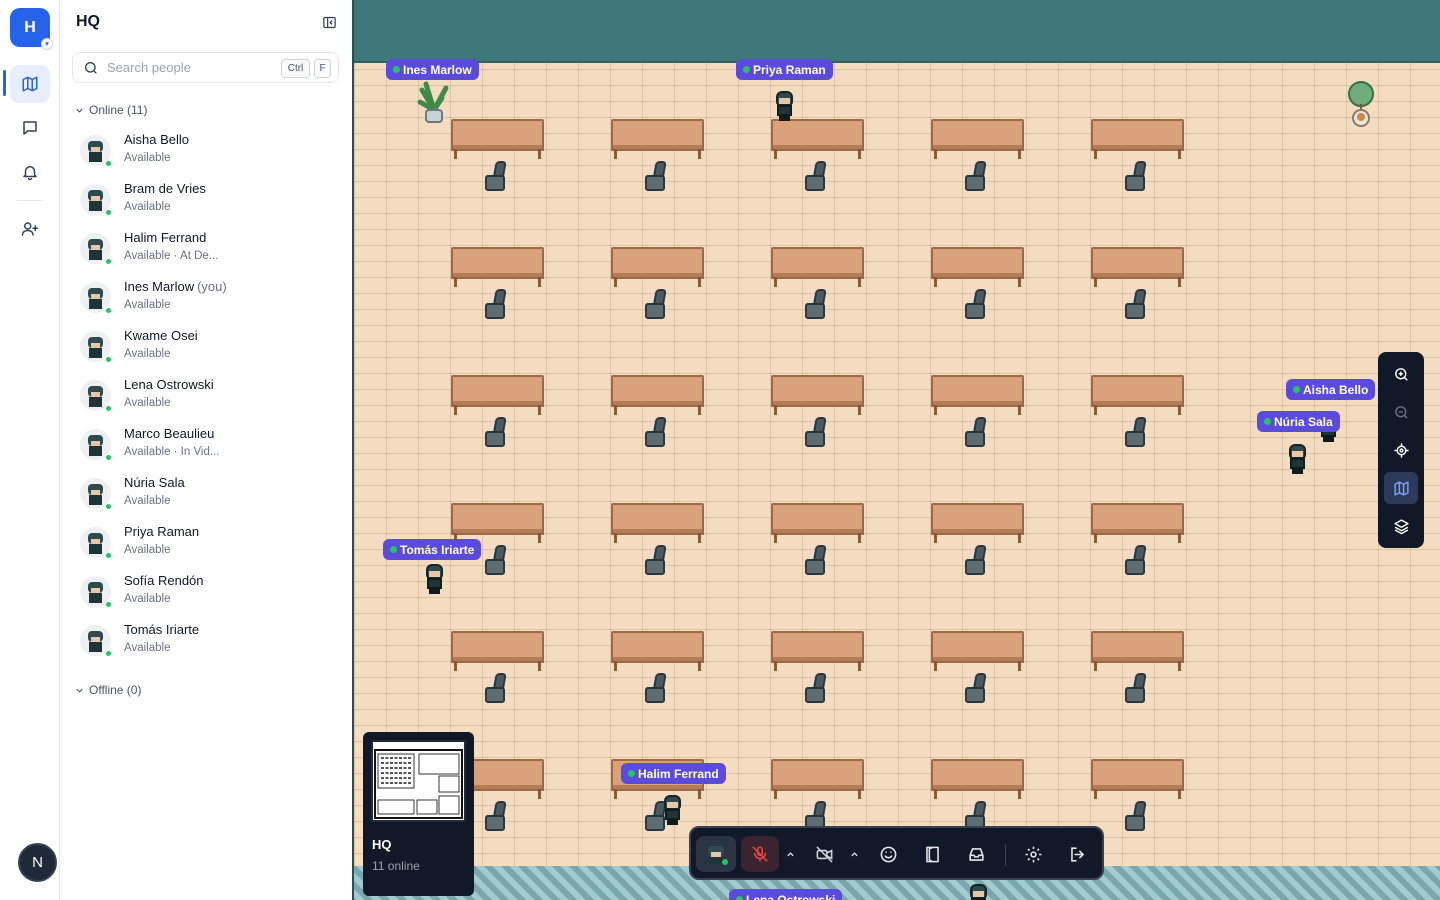 The height and width of the screenshot is (900, 1440). I want to click on bell-icon, so click(30, 173).